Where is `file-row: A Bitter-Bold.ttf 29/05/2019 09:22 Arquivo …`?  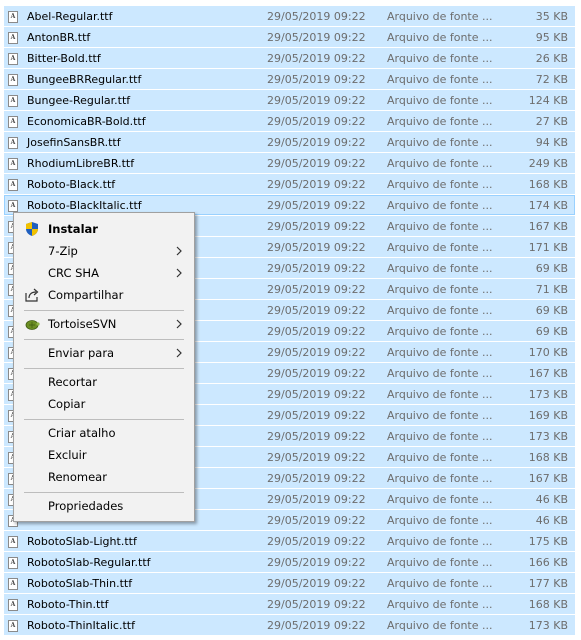 file-row: A Bitter-Bold.ttf 29/05/2019 09:22 Arquivo … is located at coordinates (289, 58).